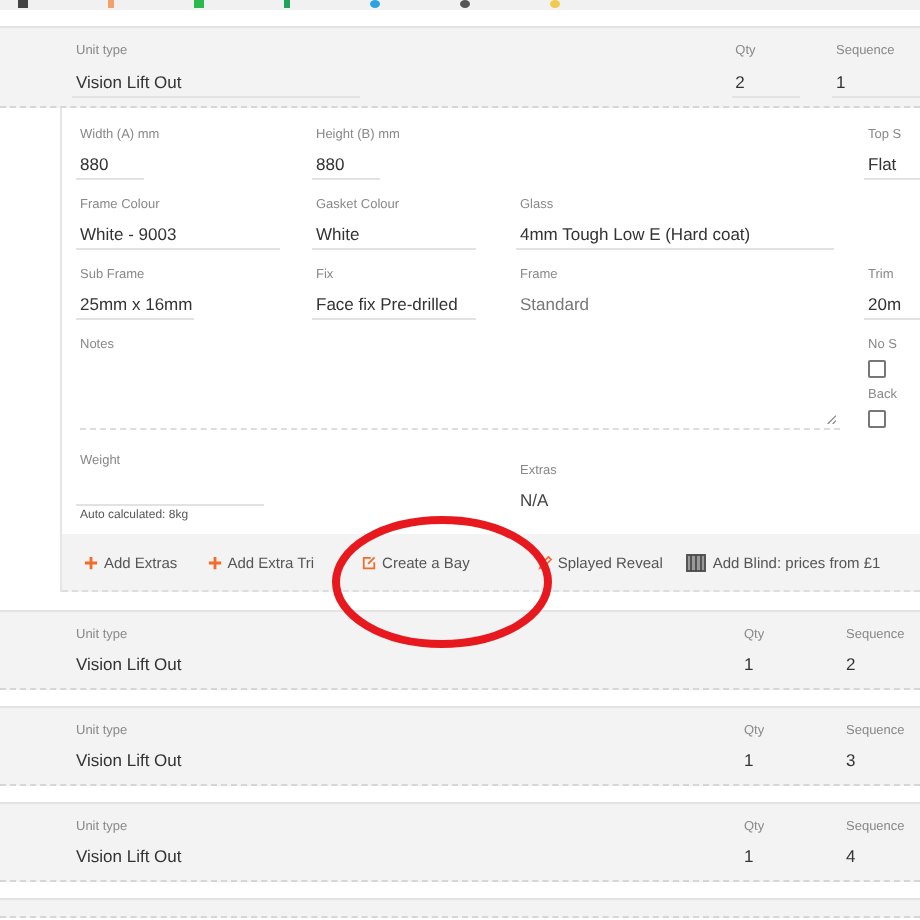 The image size is (920, 920). What do you see at coordinates (675, 235) in the screenshot?
I see `glass-field: 4mm Tough Low E (Hard coat)` at bounding box center [675, 235].